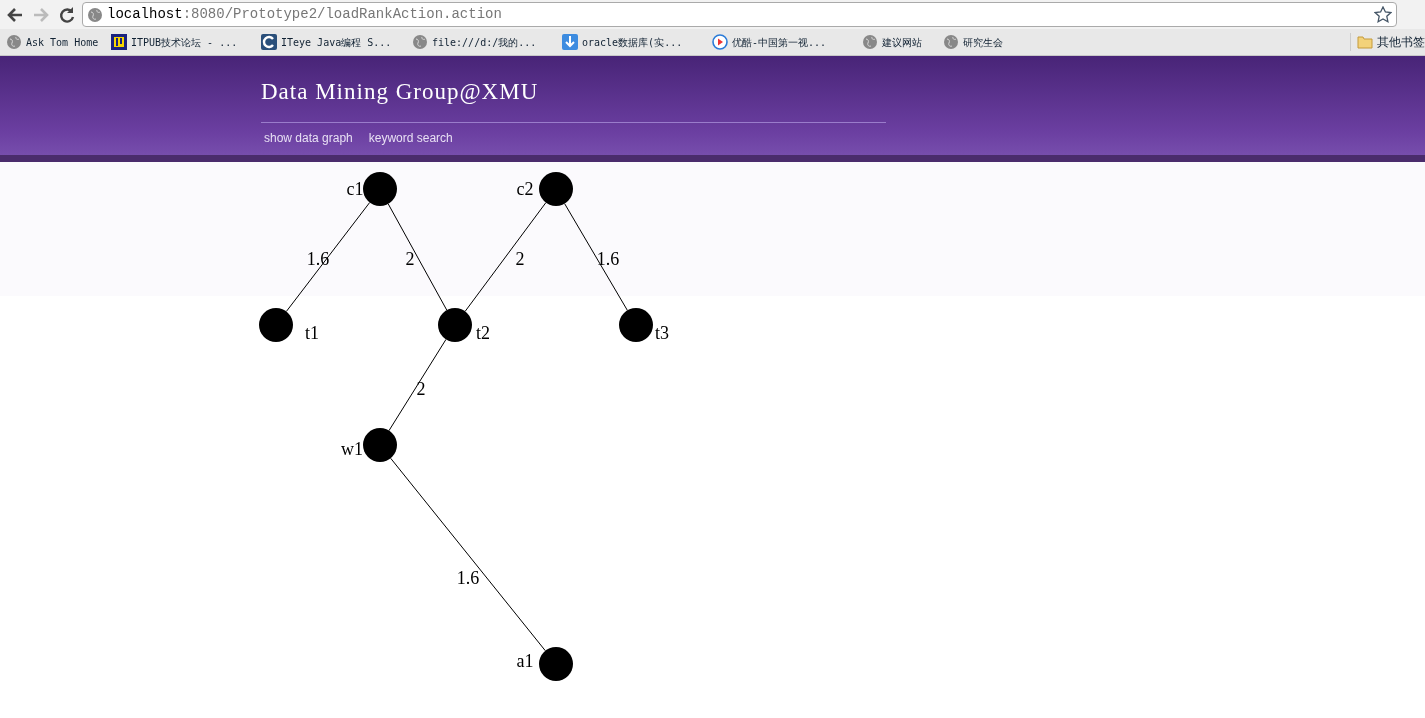 The image size is (1425, 718). I want to click on nav-link: show data graph, so click(308, 138).